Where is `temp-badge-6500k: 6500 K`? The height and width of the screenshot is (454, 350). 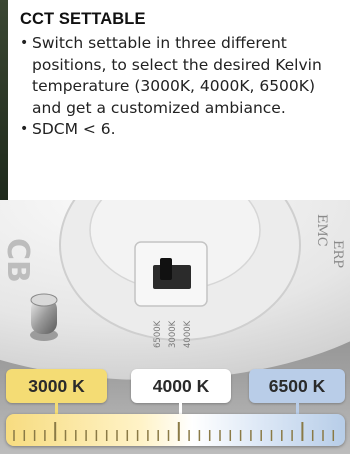 temp-badge-6500k: 6500 K is located at coordinates (297, 386).